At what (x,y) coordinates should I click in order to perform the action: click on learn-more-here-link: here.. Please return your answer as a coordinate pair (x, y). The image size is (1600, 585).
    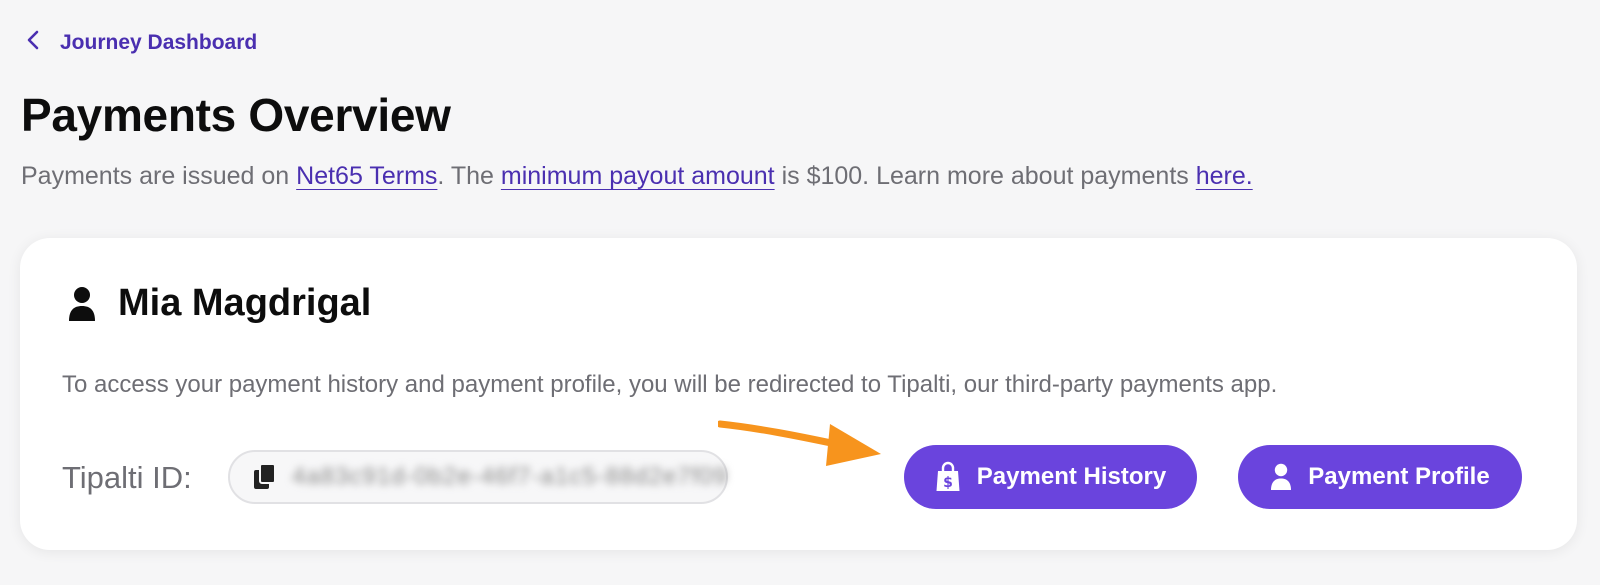
    Looking at the image, I should click on (1224, 176).